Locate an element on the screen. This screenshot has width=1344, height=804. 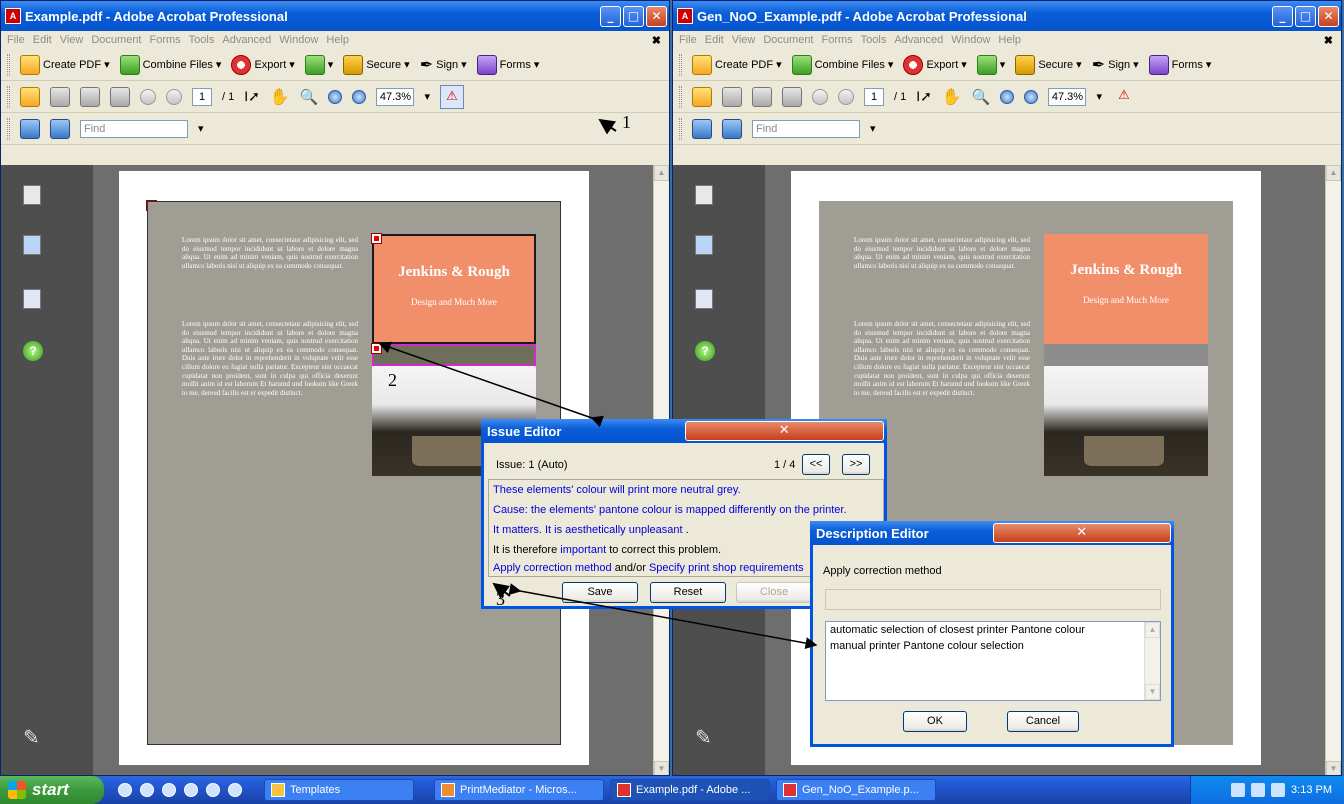
media-icon is located at coordinates (169, 790).